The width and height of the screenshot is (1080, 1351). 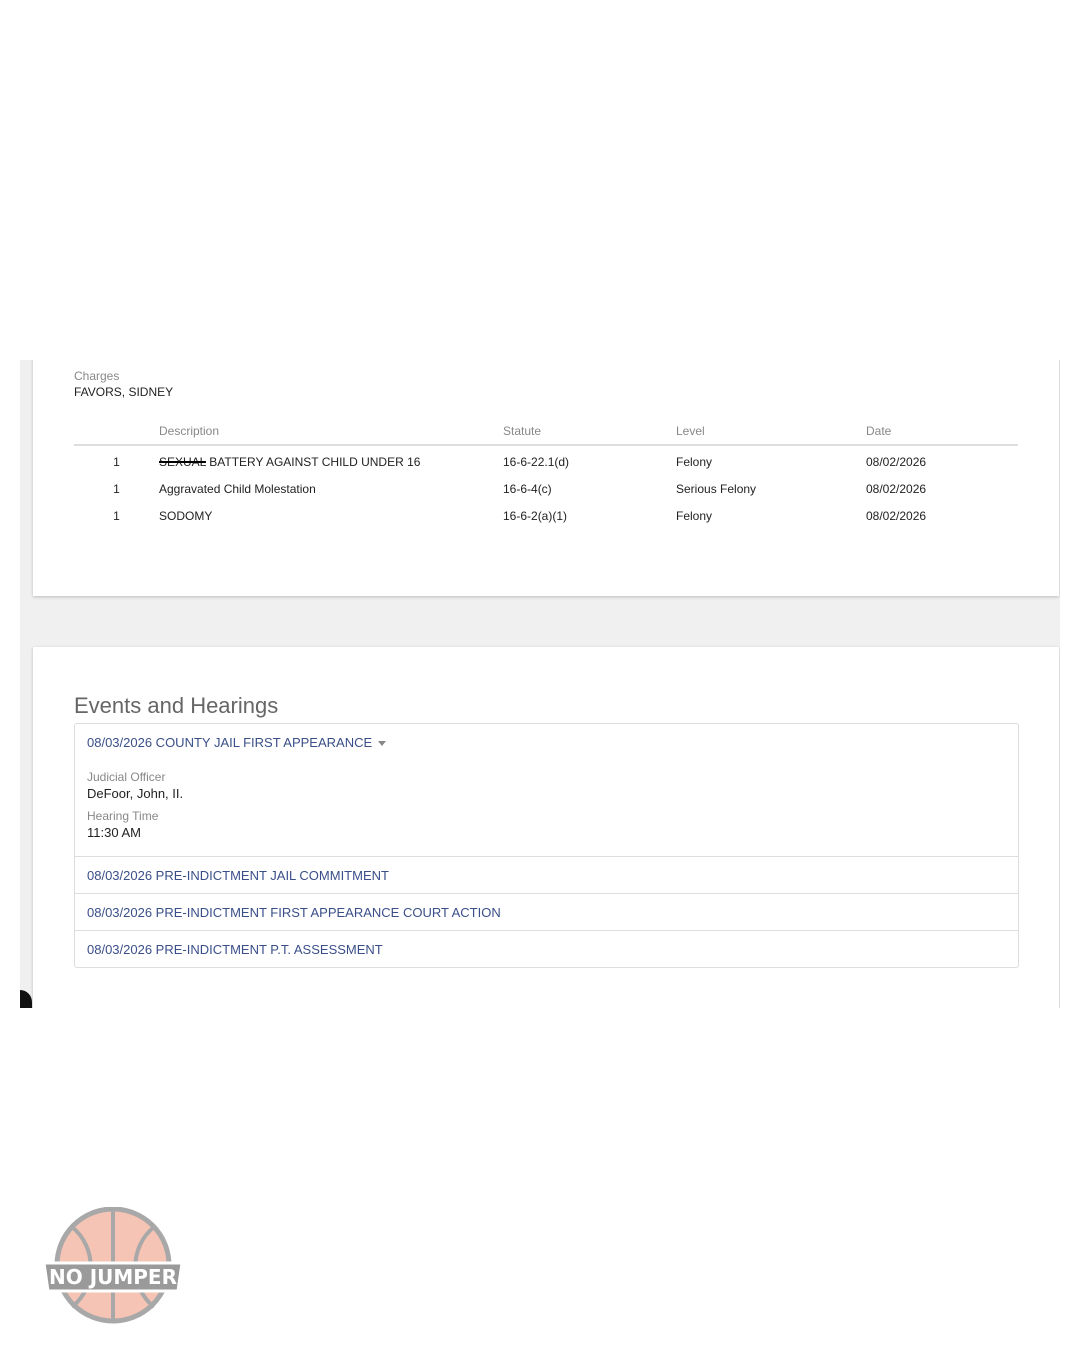 I want to click on column-header-level: Level, so click(x=771, y=434).